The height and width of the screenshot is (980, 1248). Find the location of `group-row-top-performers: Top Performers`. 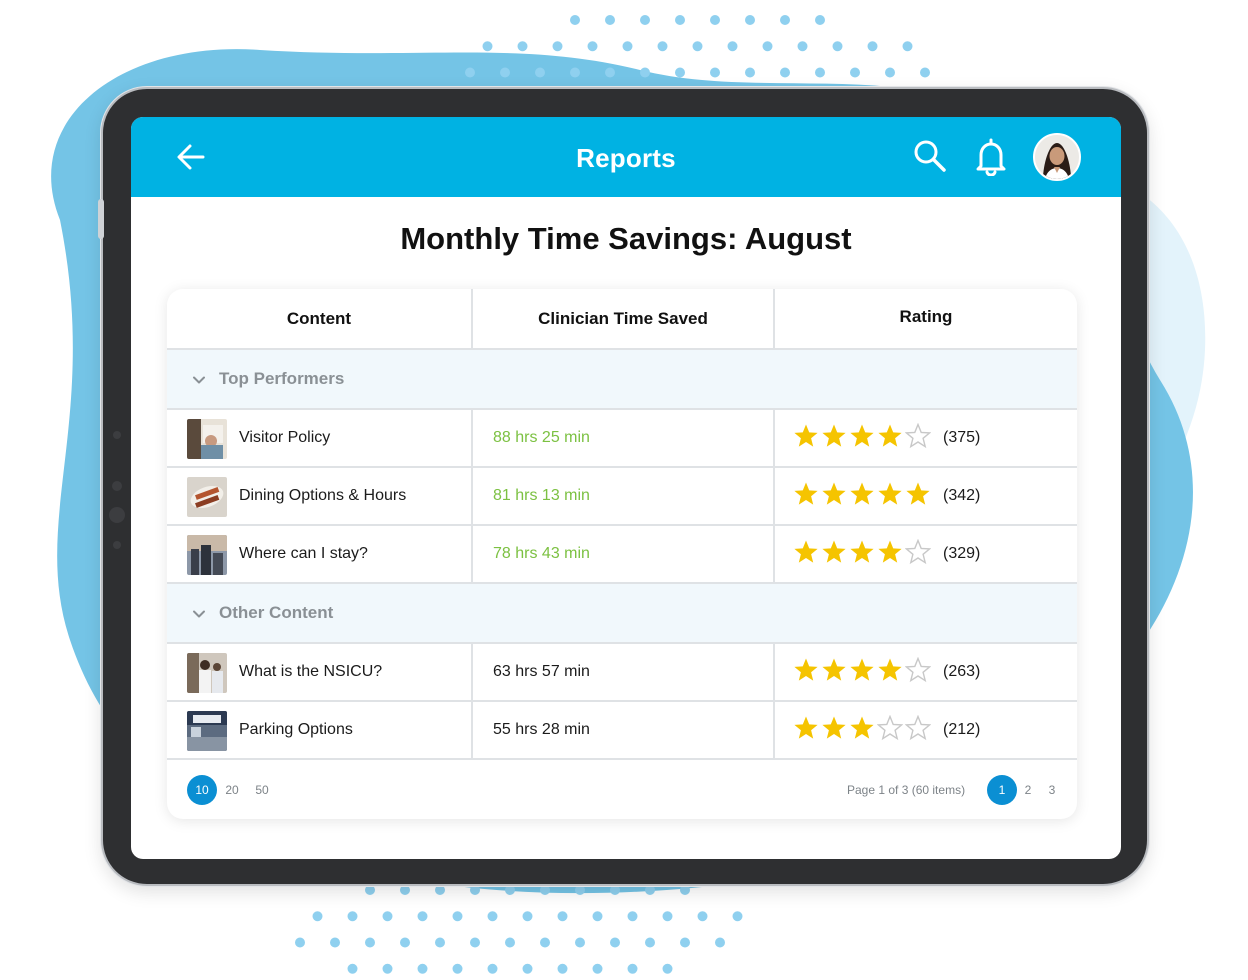

group-row-top-performers: Top Performers is located at coordinates (622, 380).